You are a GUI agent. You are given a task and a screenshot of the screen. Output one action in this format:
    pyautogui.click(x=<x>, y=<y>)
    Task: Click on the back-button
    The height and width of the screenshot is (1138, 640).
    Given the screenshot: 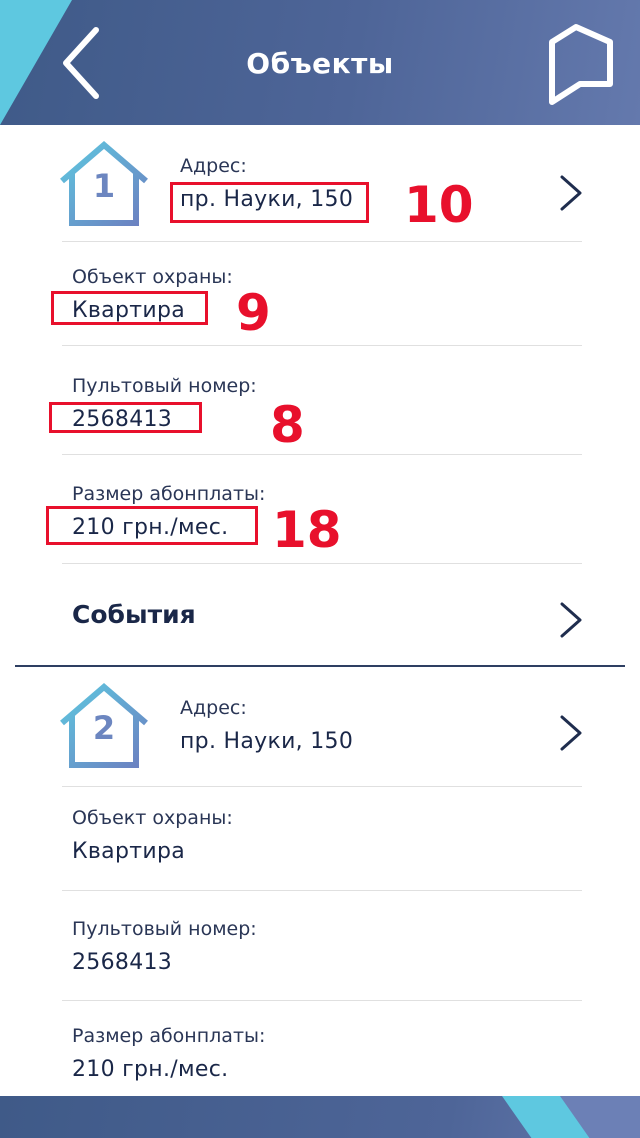 What is the action you would take?
    pyautogui.click(x=81, y=63)
    